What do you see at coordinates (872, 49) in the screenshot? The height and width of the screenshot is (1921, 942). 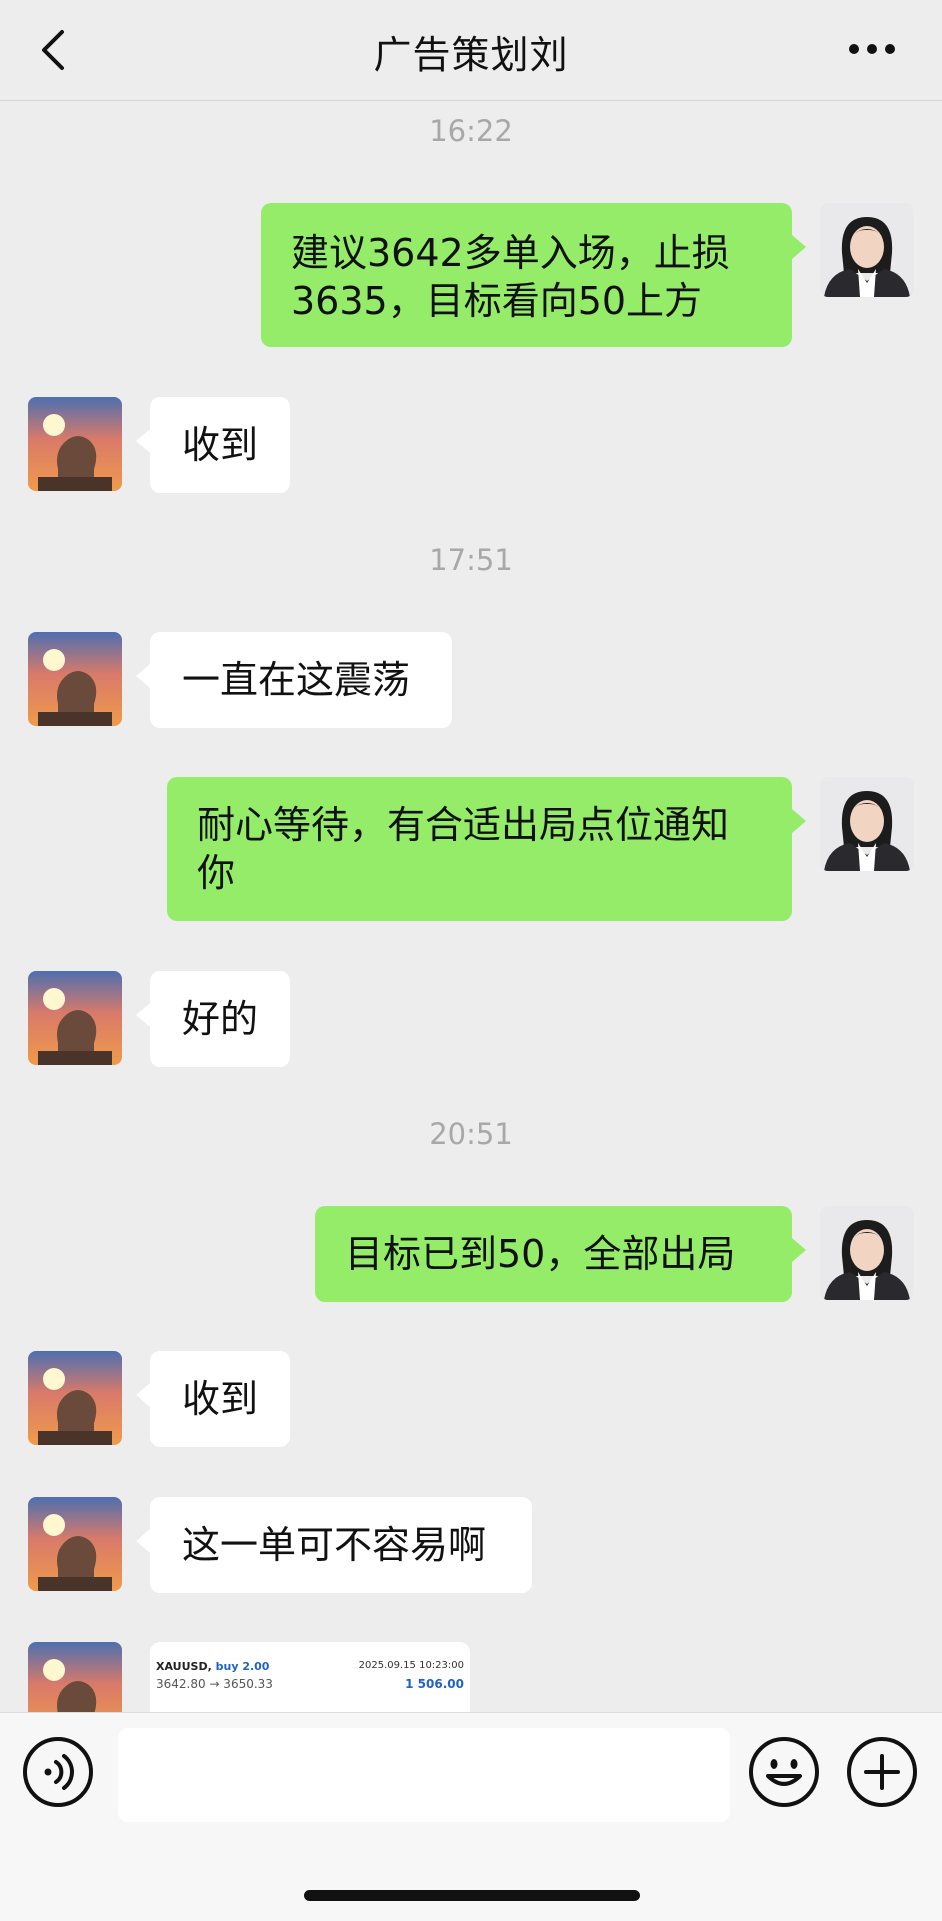 I see `more-dots-icon` at bounding box center [872, 49].